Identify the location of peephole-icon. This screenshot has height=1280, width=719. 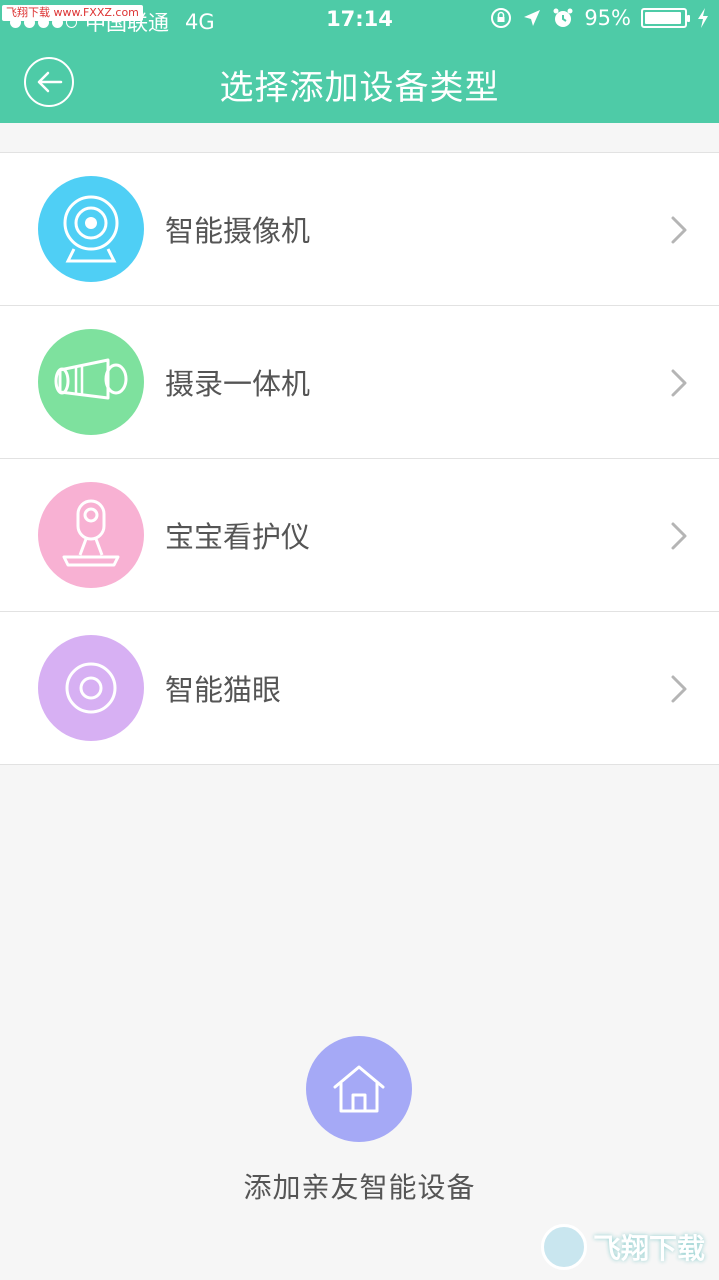
(91, 688).